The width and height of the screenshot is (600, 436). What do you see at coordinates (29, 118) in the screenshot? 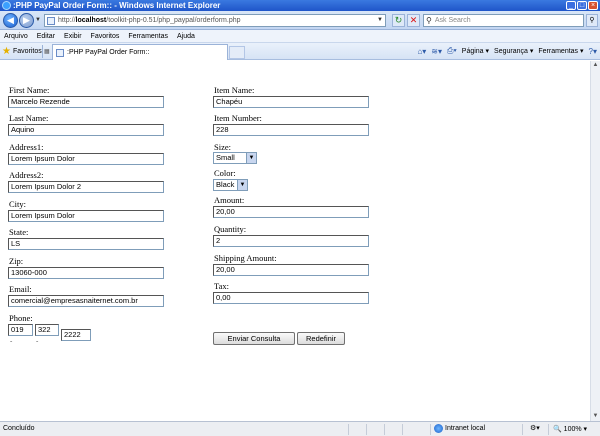
I see `last-name-label: Last Name:` at bounding box center [29, 118].